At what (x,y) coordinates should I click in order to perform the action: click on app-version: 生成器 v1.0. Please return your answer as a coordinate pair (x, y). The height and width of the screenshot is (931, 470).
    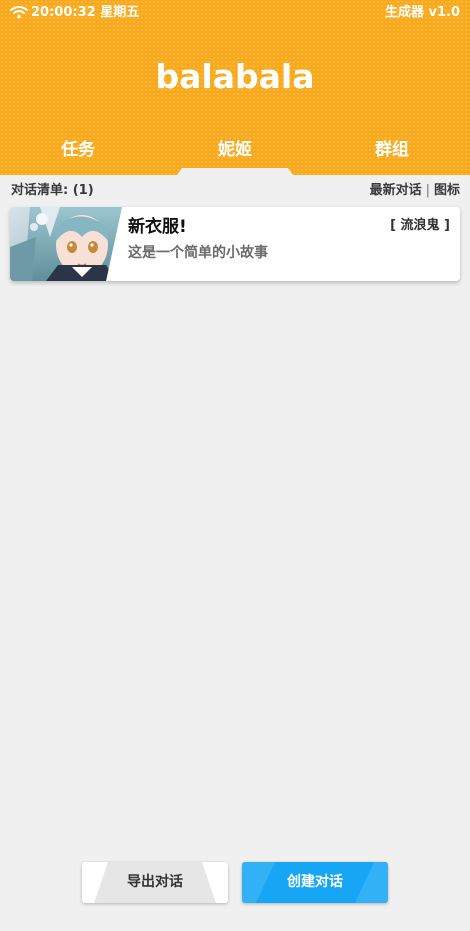
    Looking at the image, I should click on (422, 12).